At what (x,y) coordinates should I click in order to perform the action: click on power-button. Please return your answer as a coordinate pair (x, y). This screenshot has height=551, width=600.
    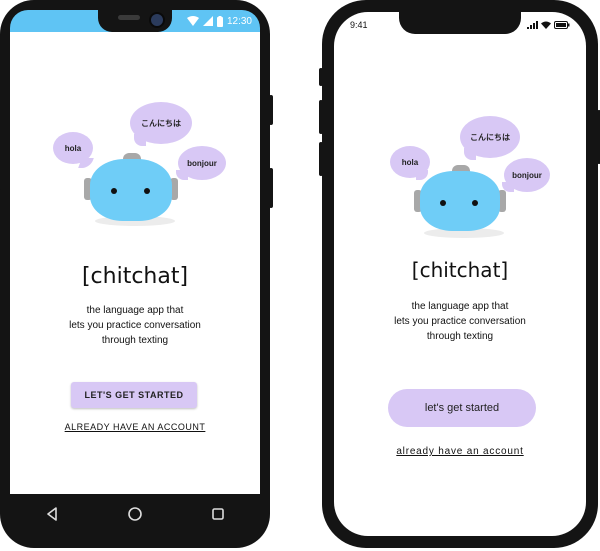
    Looking at the image, I should click on (271, 110).